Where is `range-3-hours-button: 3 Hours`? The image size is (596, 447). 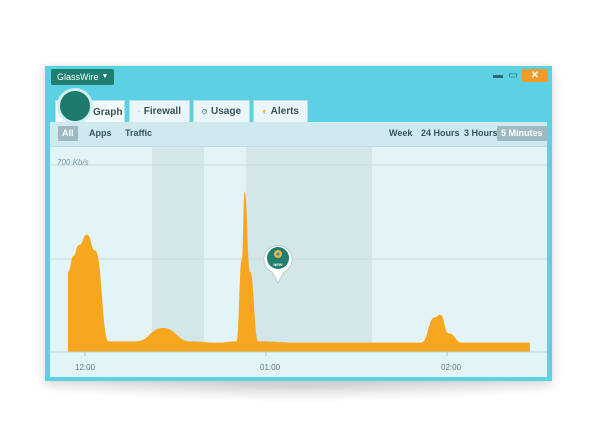 range-3-hours-button: 3 Hours is located at coordinates (481, 133).